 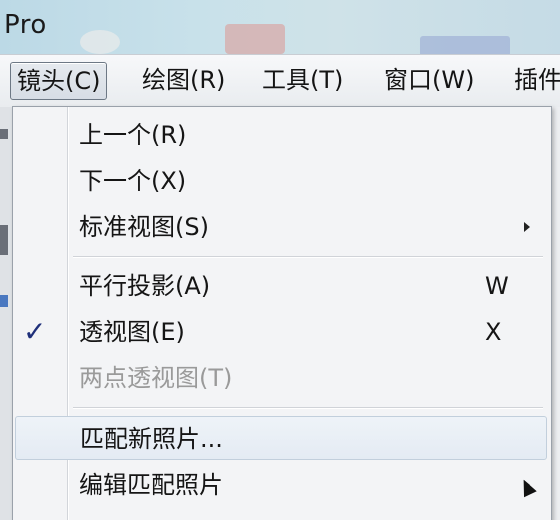 I want to click on menu-camera: 镜头(C), so click(x=59, y=81).